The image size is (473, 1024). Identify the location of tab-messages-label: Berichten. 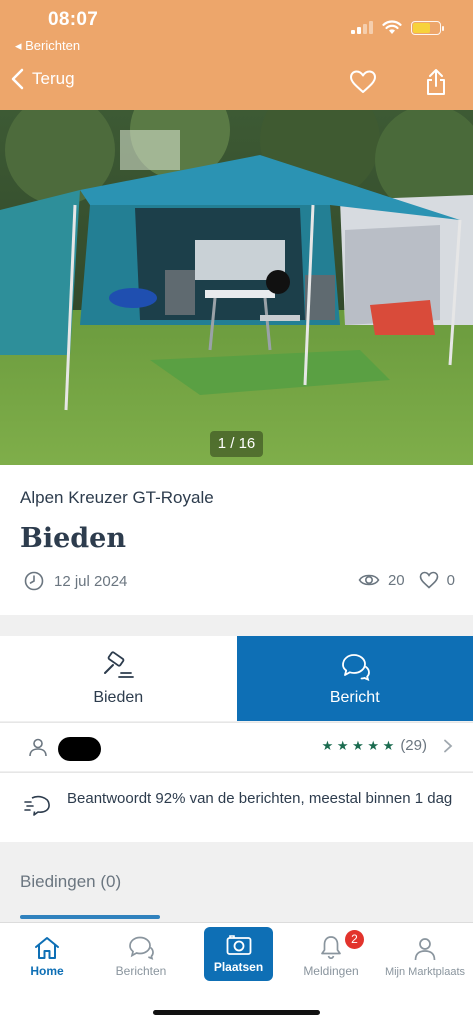
(141, 971).